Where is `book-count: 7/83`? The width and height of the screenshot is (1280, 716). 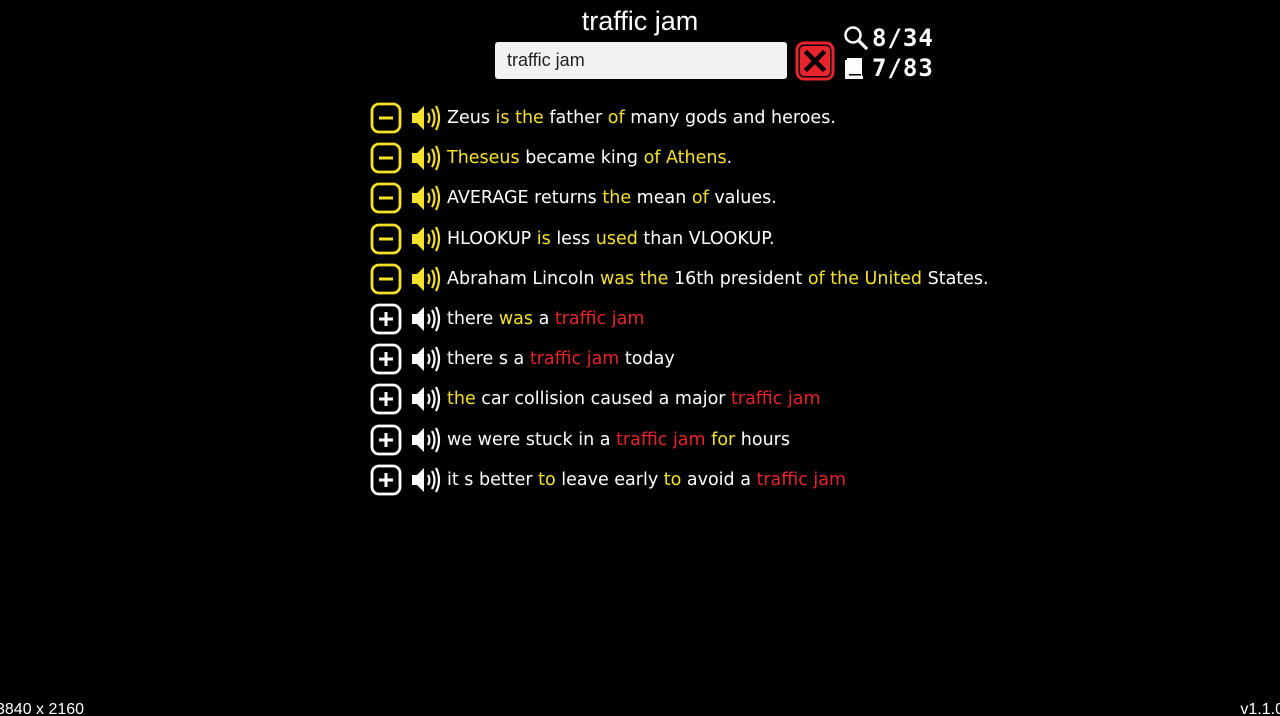
book-count: 7/83 is located at coordinates (903, 68).